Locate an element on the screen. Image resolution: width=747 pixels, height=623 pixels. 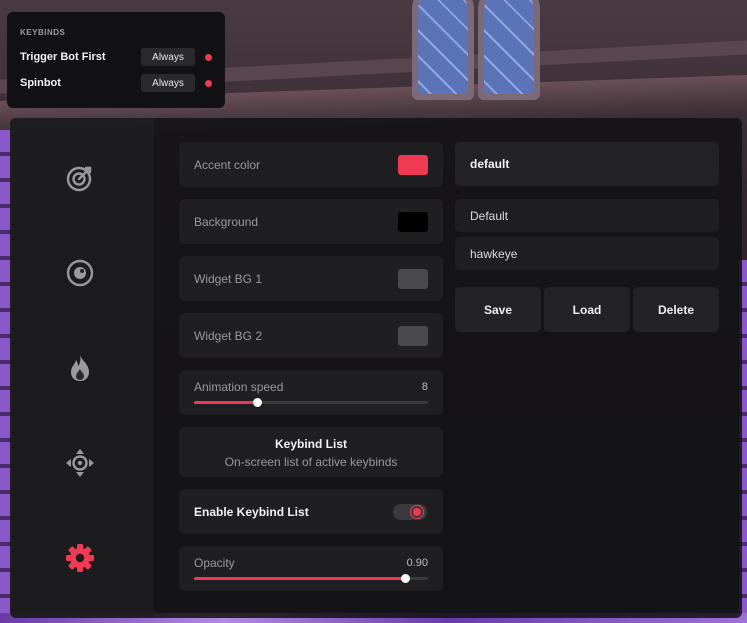
widget-bg1-label: Widget BG 1 is located at coordinates (228, 279).